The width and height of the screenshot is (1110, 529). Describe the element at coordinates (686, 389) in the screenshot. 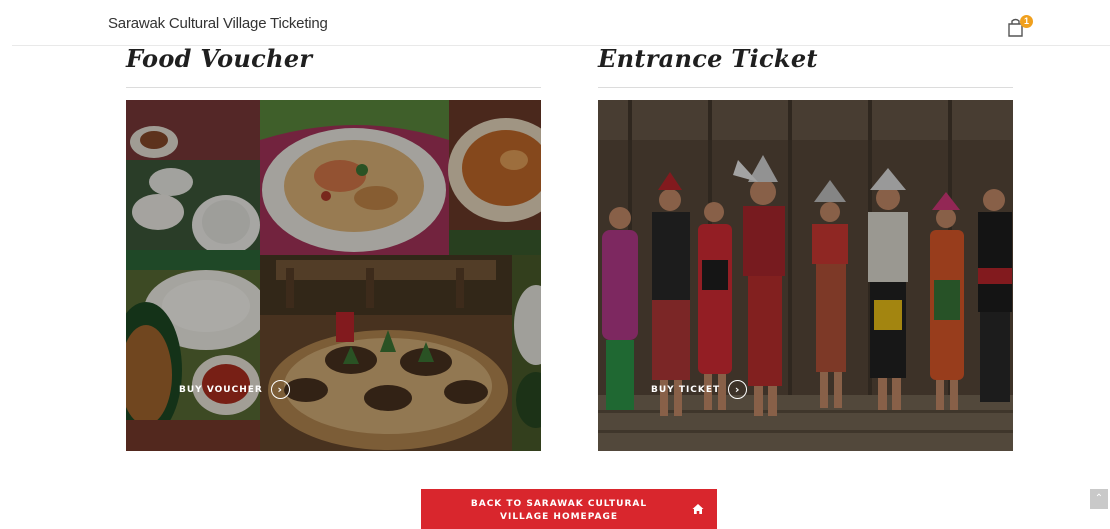

I see `buy-ticket-label: BUY TICKET` at that location.